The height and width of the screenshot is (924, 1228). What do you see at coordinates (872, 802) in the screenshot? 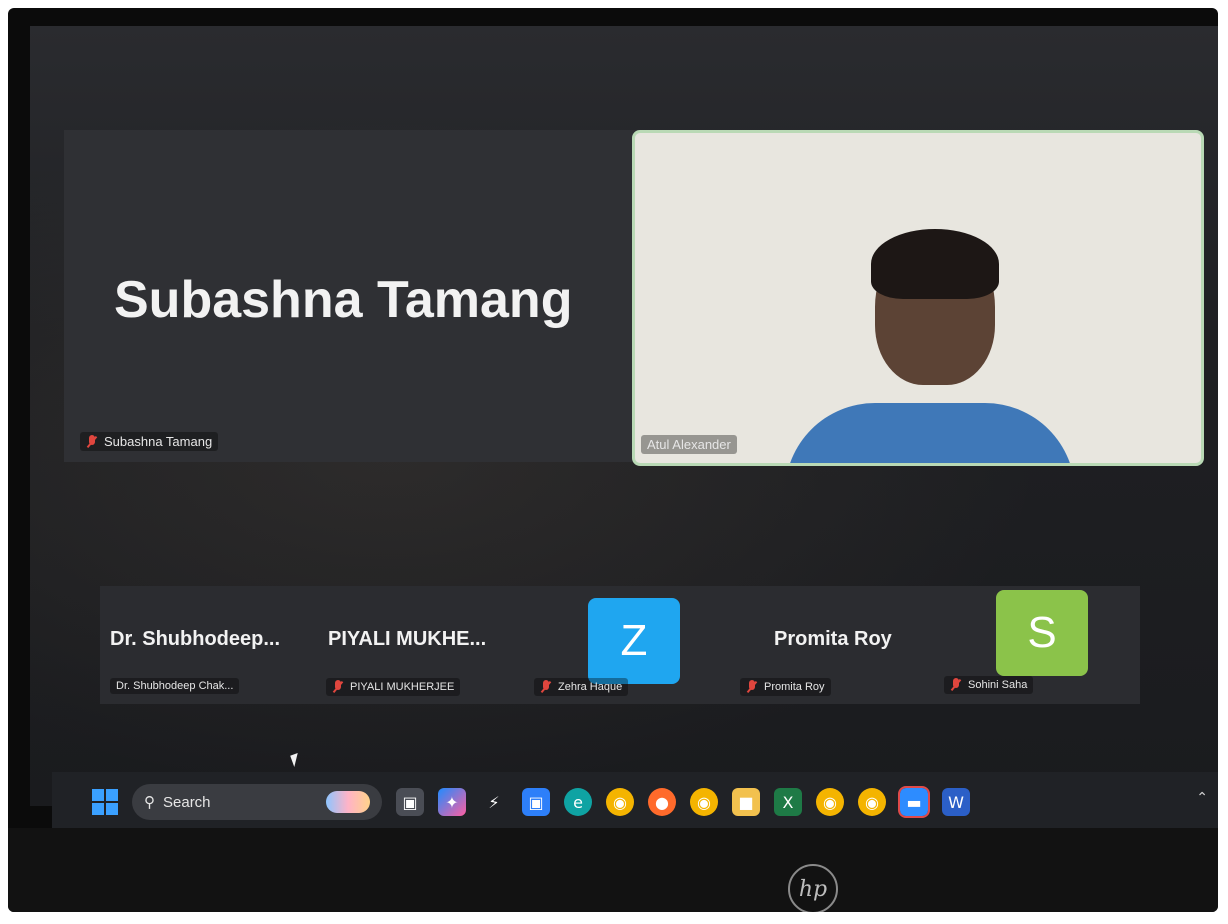
I see `chrome-icon-4: ◉` at bounding box center [872, 802].